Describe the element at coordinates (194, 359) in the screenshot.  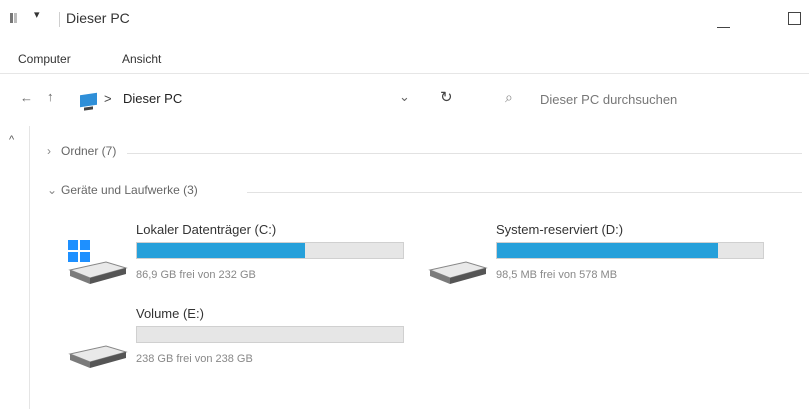
I see `drive-free-space: 238 GB frei von 238 GB` at that location.